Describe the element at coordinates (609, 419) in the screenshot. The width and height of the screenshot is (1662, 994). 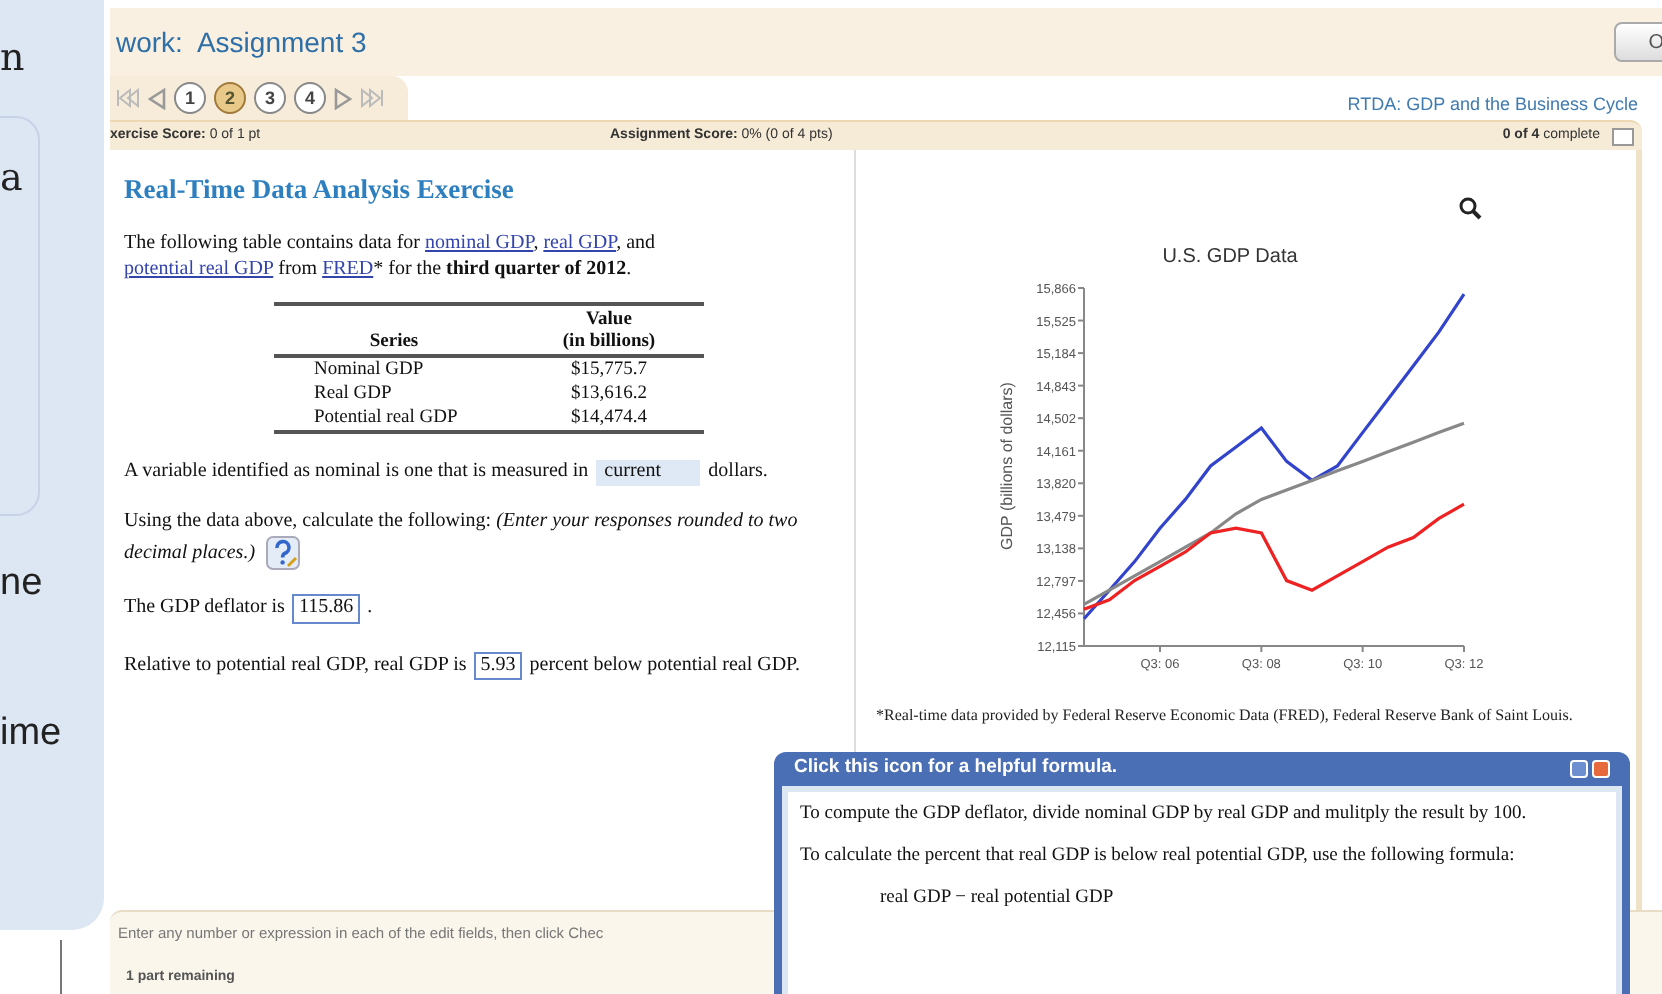
I see `table-cell: $14,474.4` at that location.